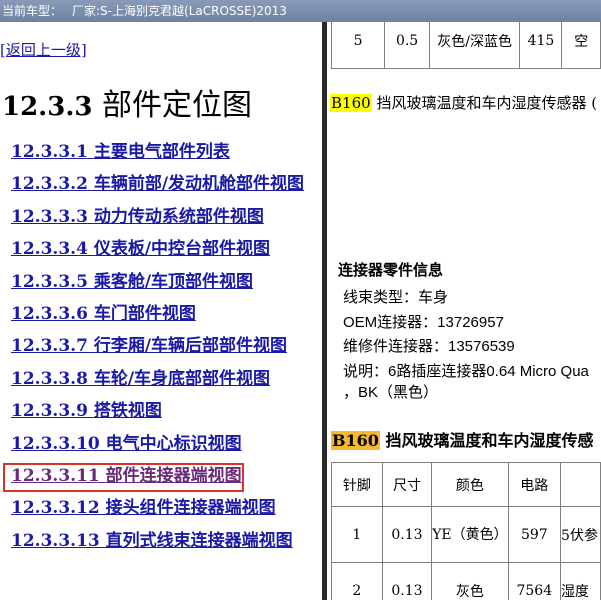 Image resolution: width=601 pixels, height=600 pixels. I want to click on nav-item-number: 12.3.3.9, so click(49, 411).